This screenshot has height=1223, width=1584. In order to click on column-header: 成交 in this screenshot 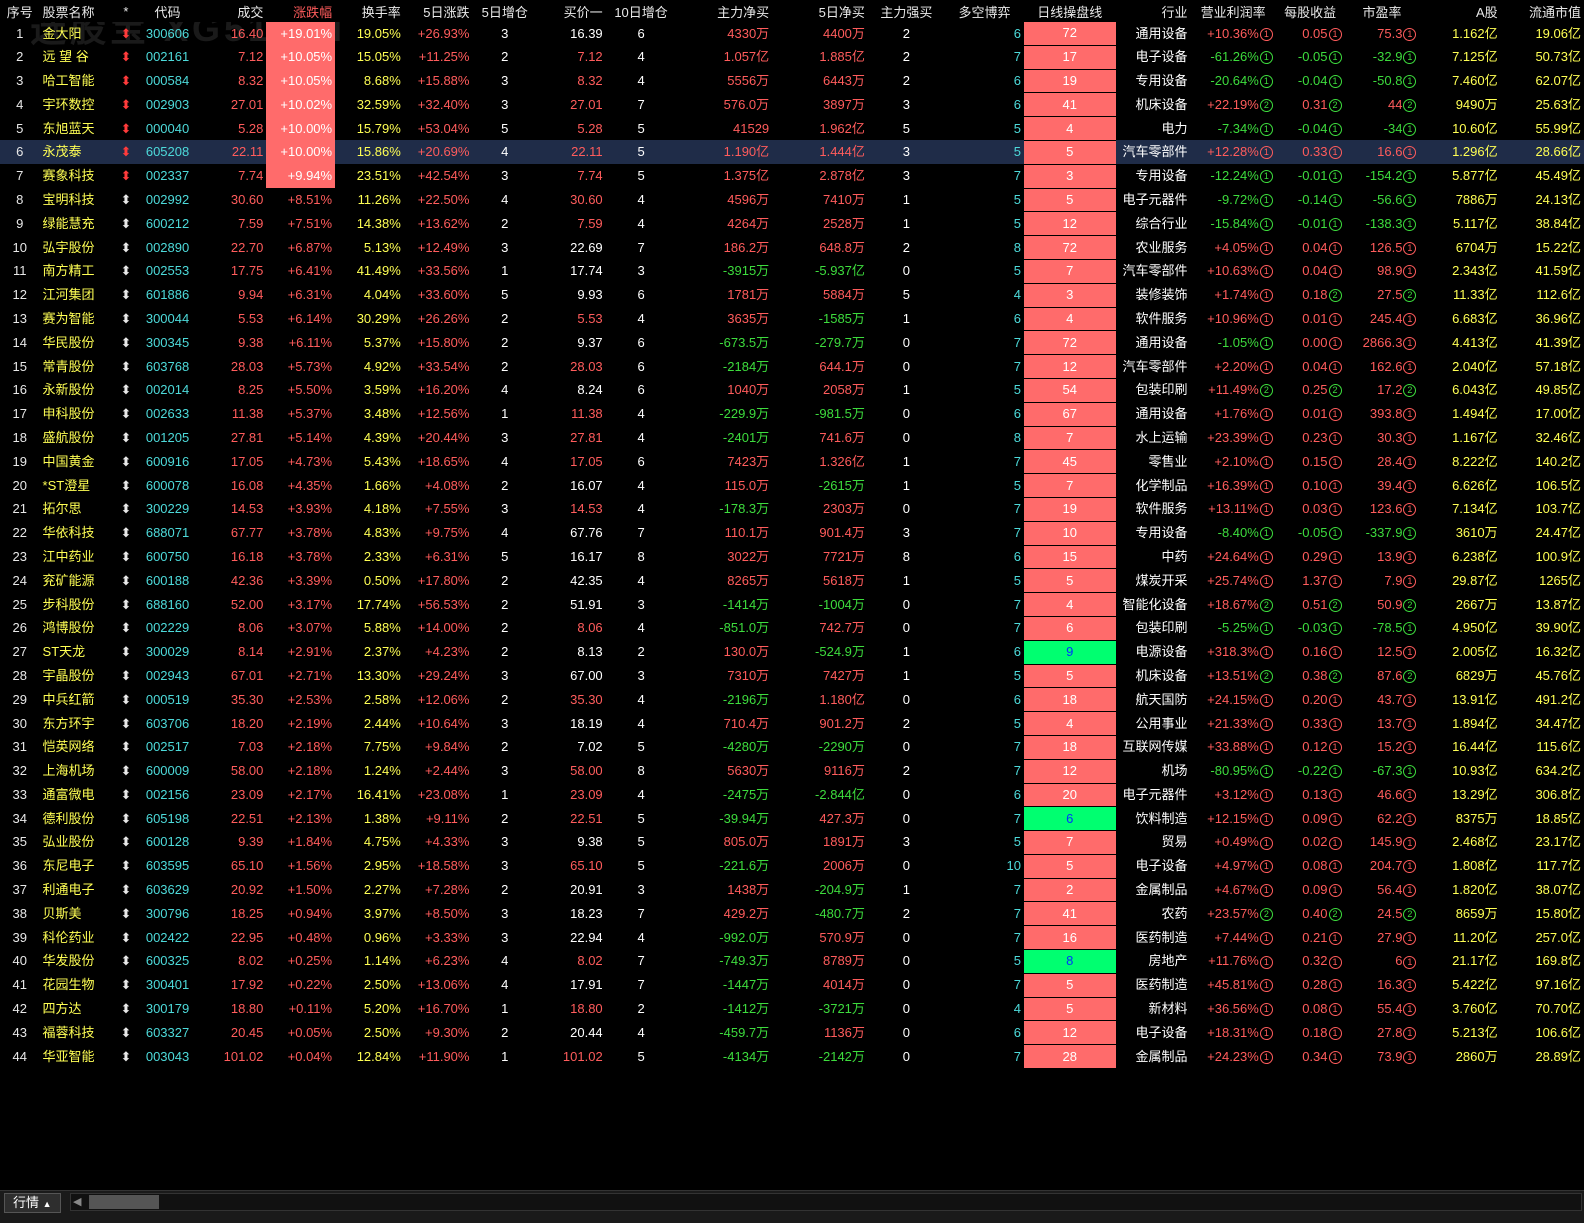, I will do `click(232, 11)`.